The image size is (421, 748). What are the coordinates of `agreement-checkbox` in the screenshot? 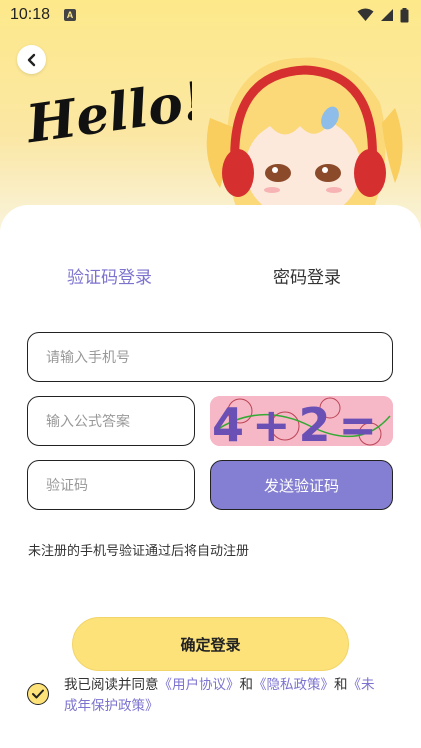 It's located at (38, 694).